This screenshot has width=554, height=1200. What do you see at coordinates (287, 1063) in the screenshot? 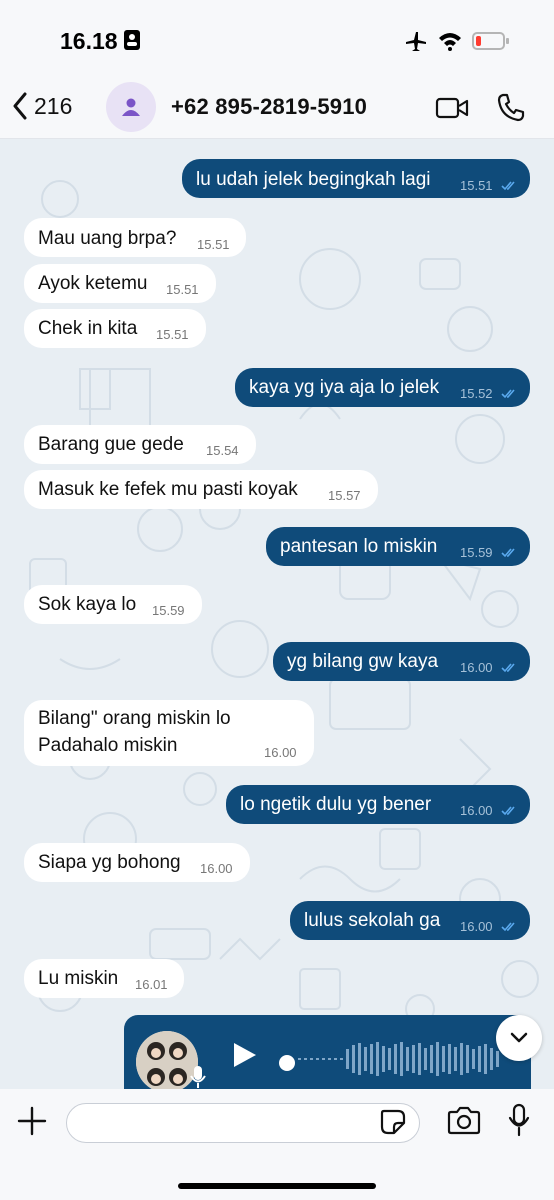
I see `playback-scrubber` at bounding box center [287, 1063].